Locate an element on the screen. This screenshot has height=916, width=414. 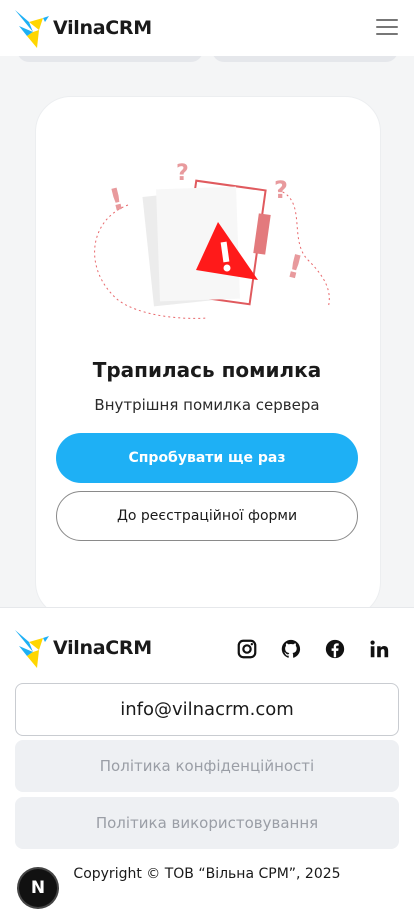
retry-button: Спробувати ще раз is located at coordinates (207, 458).